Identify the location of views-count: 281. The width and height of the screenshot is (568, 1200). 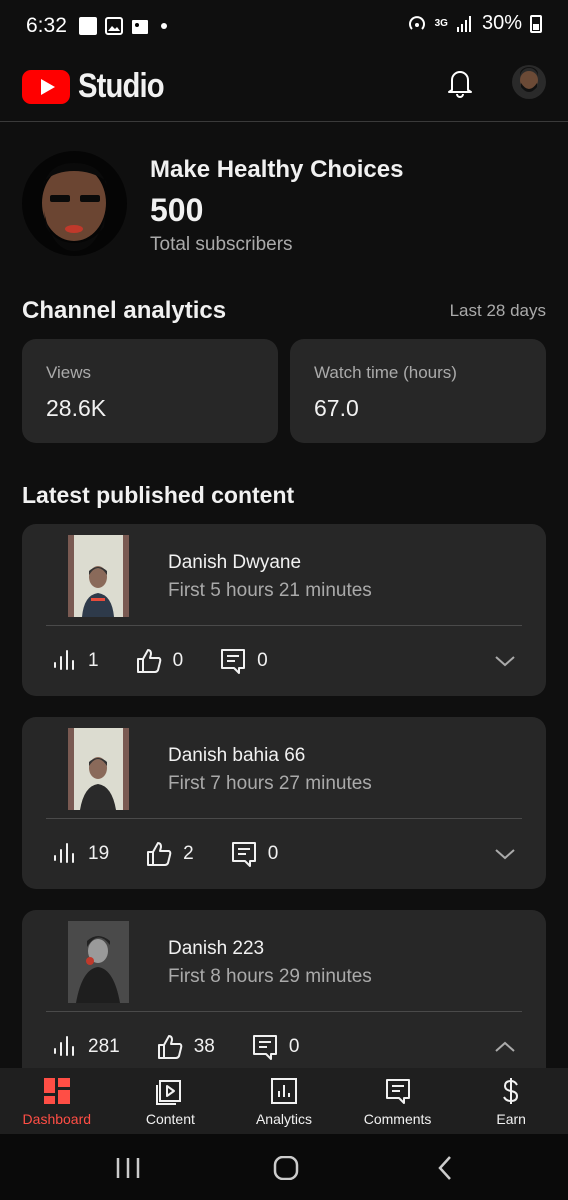
(104, 1046).